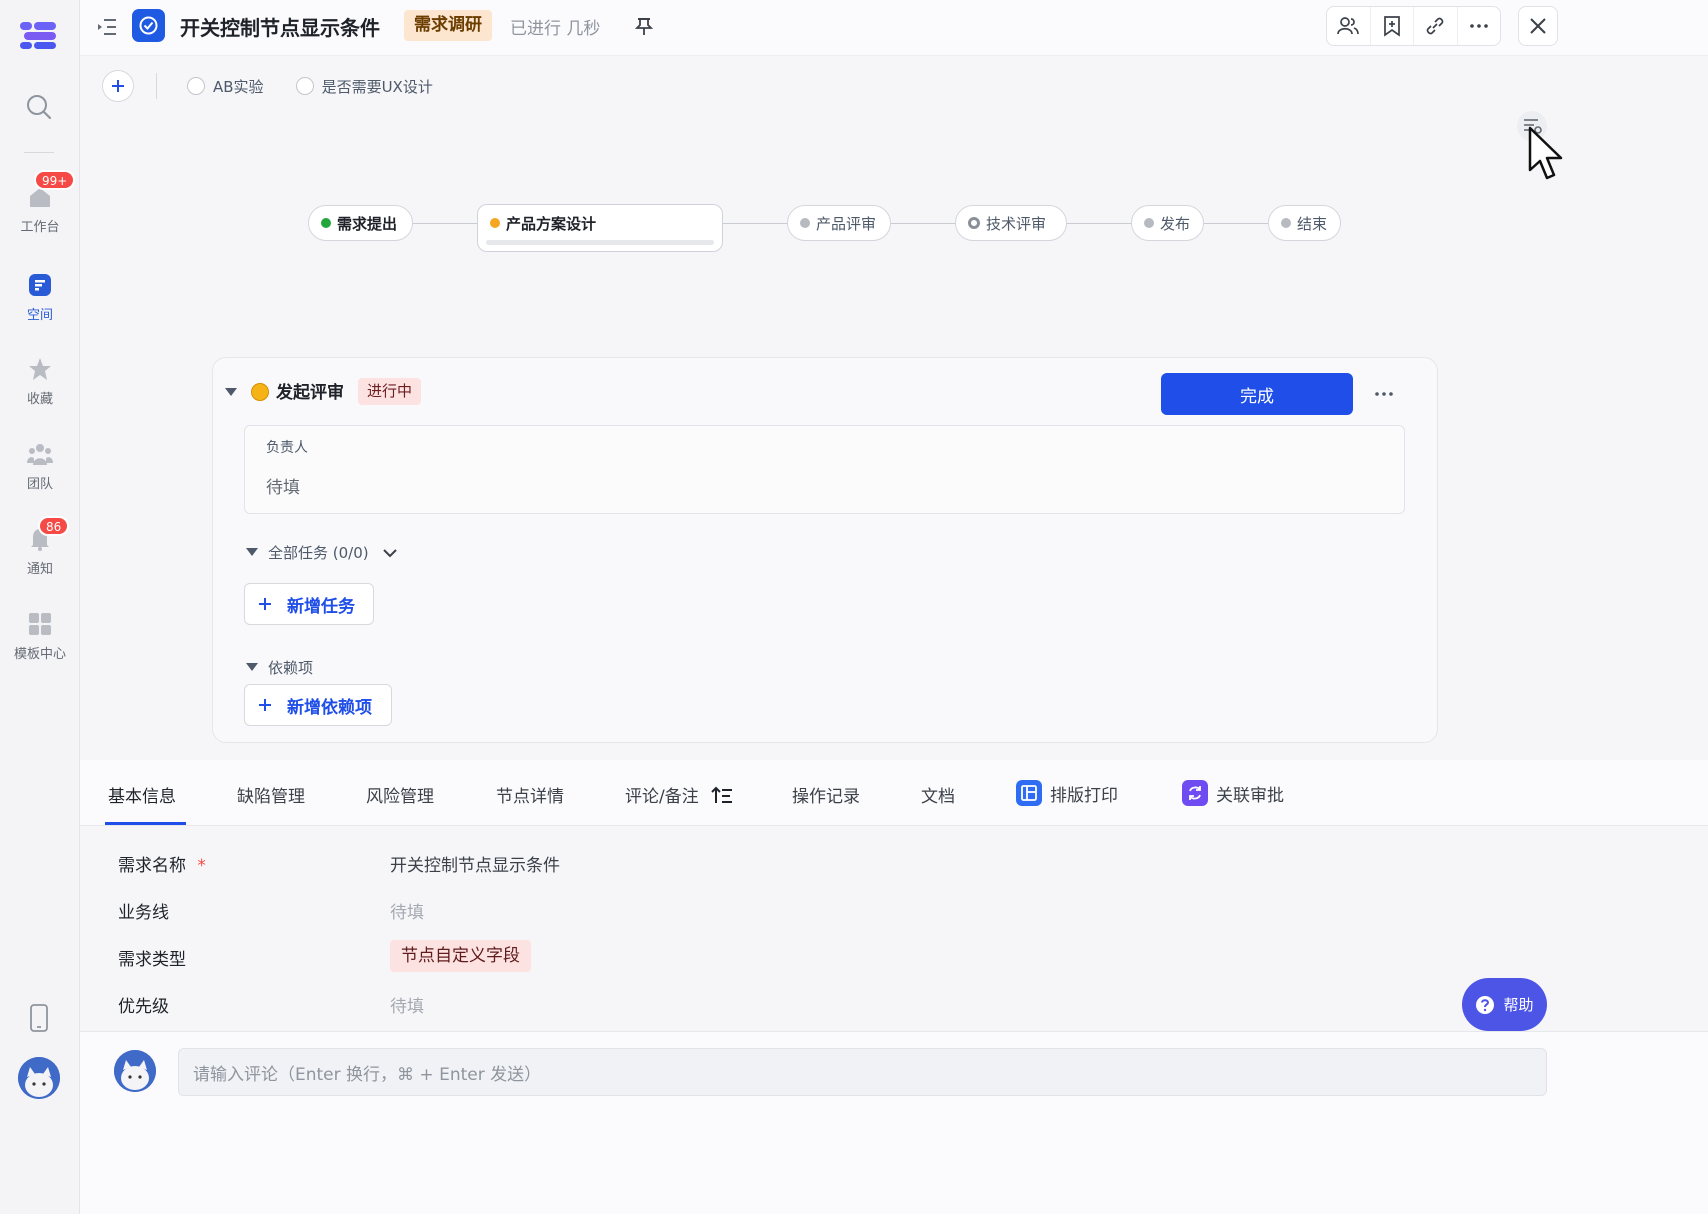  What do you see at coordinates (287, 448) in the screenshot?
I see `owner-label: 负责人` at bounding box center [287, 448].